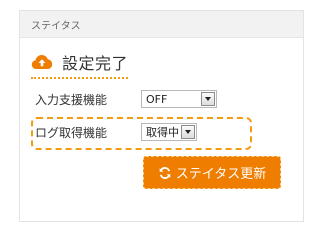 This screenshot has height=240, width=325. I want to click on log-label: ログ取得機能, so click(71, 132).